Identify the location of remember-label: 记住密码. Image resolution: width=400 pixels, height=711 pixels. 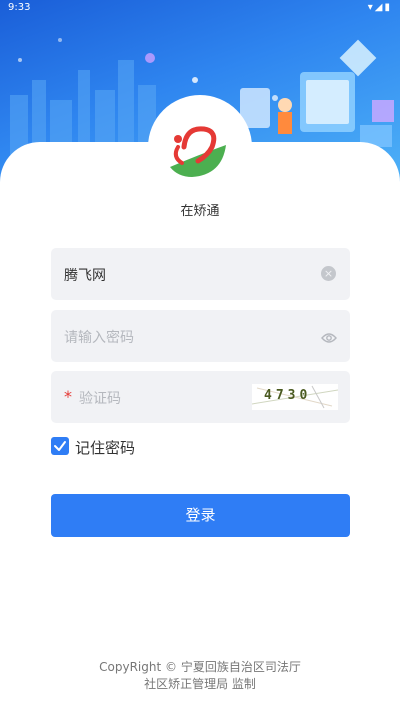
(105, 448).